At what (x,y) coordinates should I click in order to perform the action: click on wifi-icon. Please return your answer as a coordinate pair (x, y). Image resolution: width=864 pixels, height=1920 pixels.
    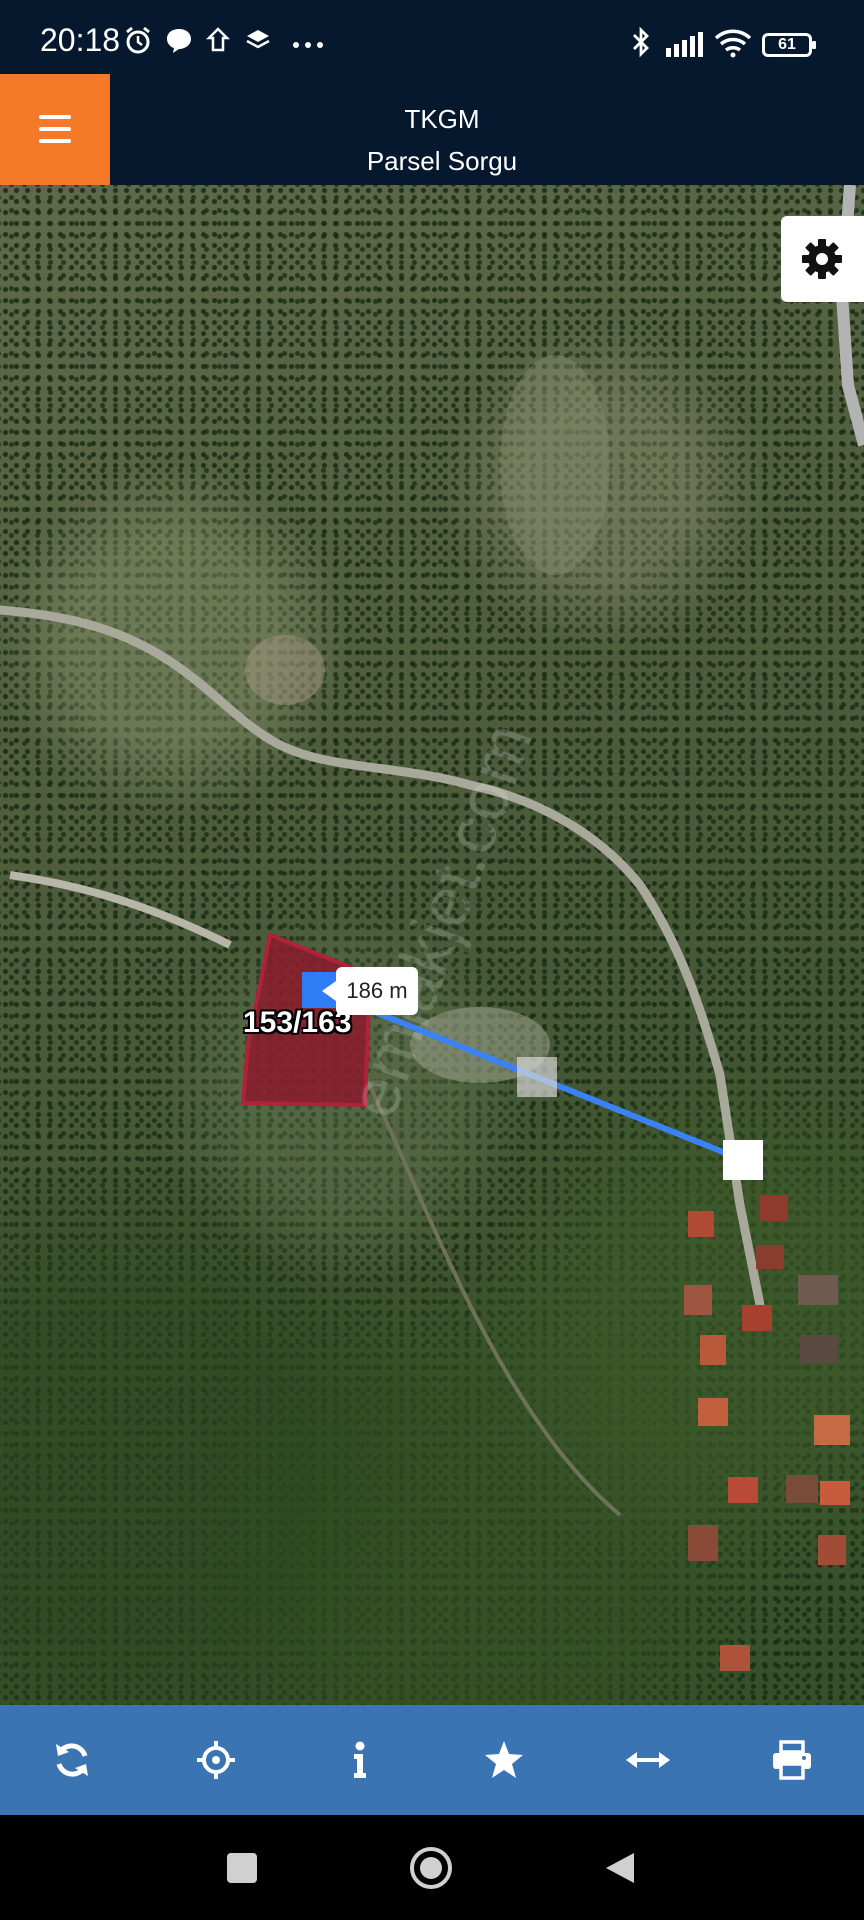
    Looking at the image, I should click on (733, 43).